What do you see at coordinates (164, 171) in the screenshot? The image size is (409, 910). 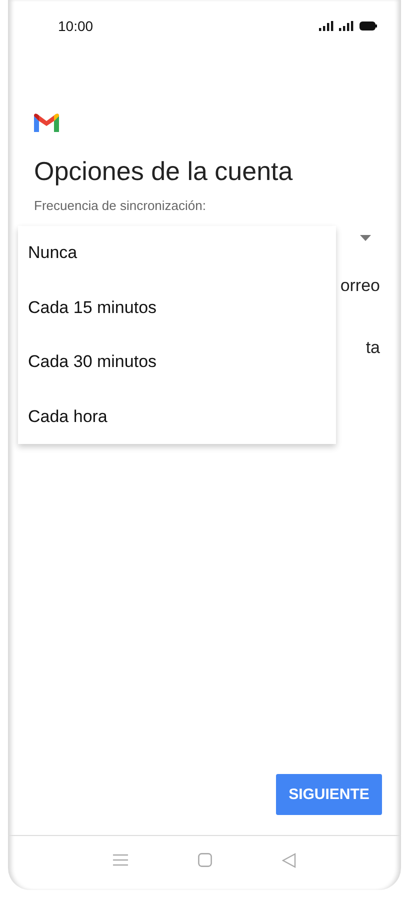 I see `page-title: Opciones de la cuenta` at bounding box center [164, 171].